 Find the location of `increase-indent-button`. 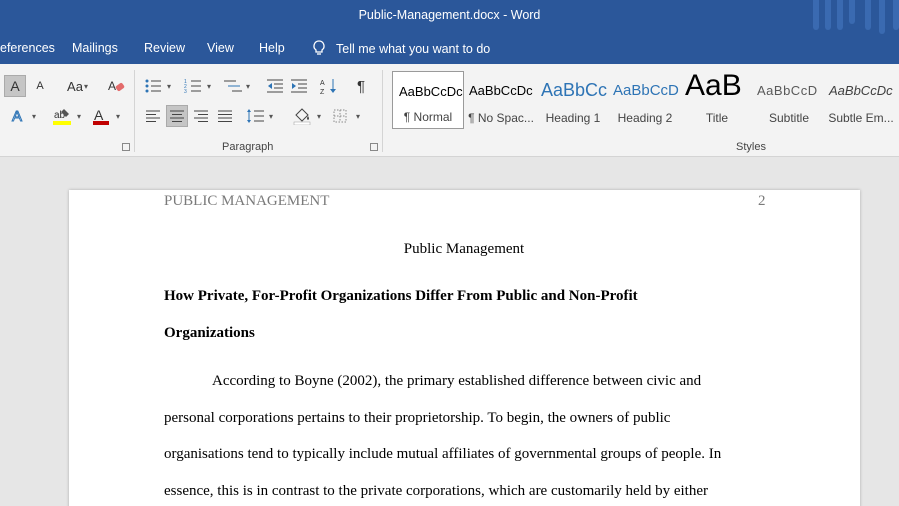

increase-indent-button is located at coordinates (299, 86).